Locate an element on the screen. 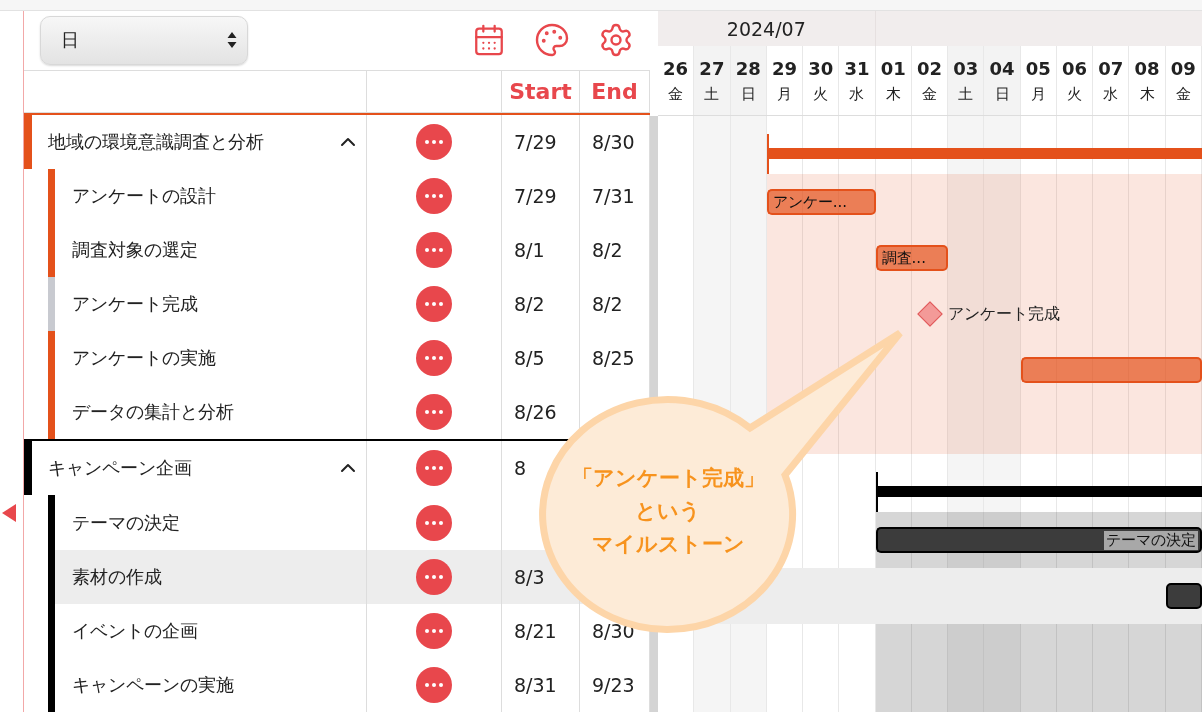 This screenshot has width=1202, height=712. start-date: 8/1 is located at coordinates (529, 249).